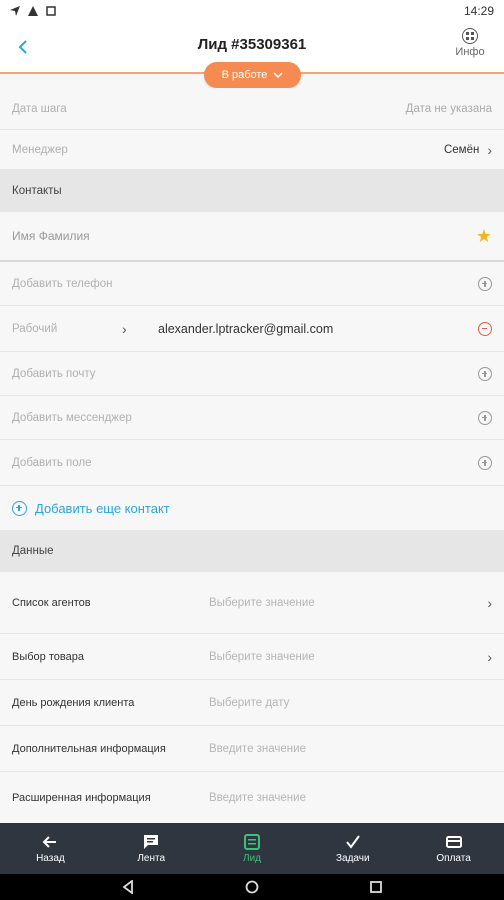  I want to click on birthday-row: День рождения клиента Выберите дату, so click(252, 703).